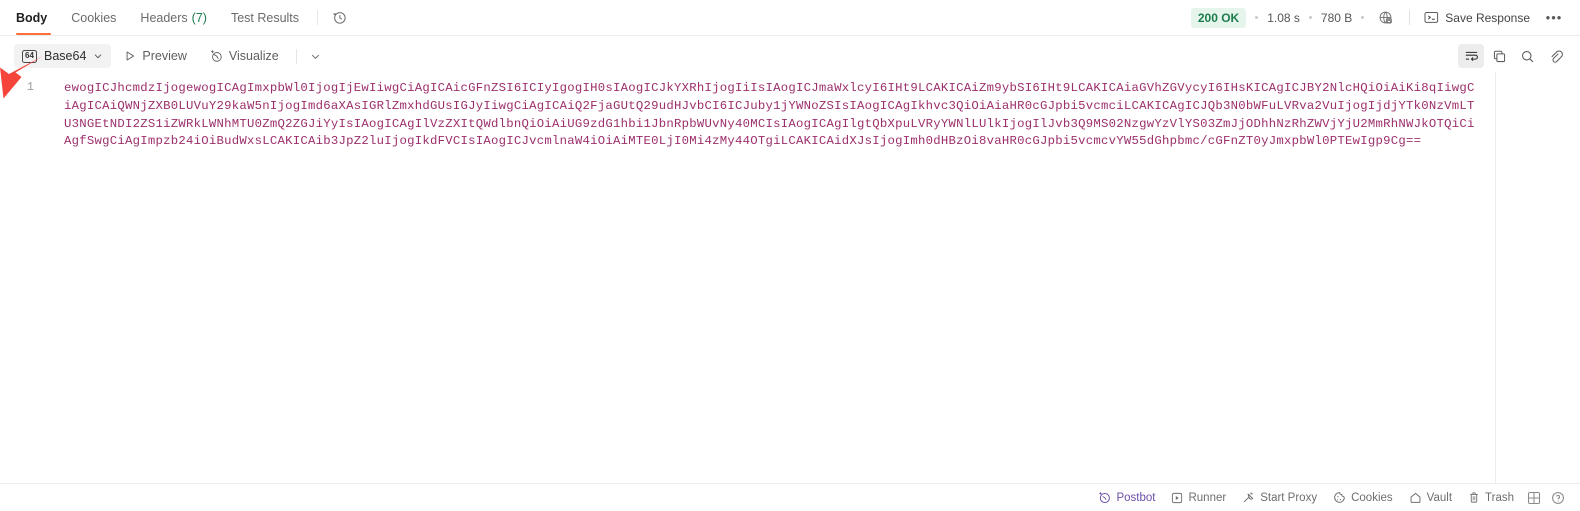 This screenshot has width=1580, height=511. Describe the element at coordinates (1177, 497) in the screenshot. I see `runner-icon` at that location.